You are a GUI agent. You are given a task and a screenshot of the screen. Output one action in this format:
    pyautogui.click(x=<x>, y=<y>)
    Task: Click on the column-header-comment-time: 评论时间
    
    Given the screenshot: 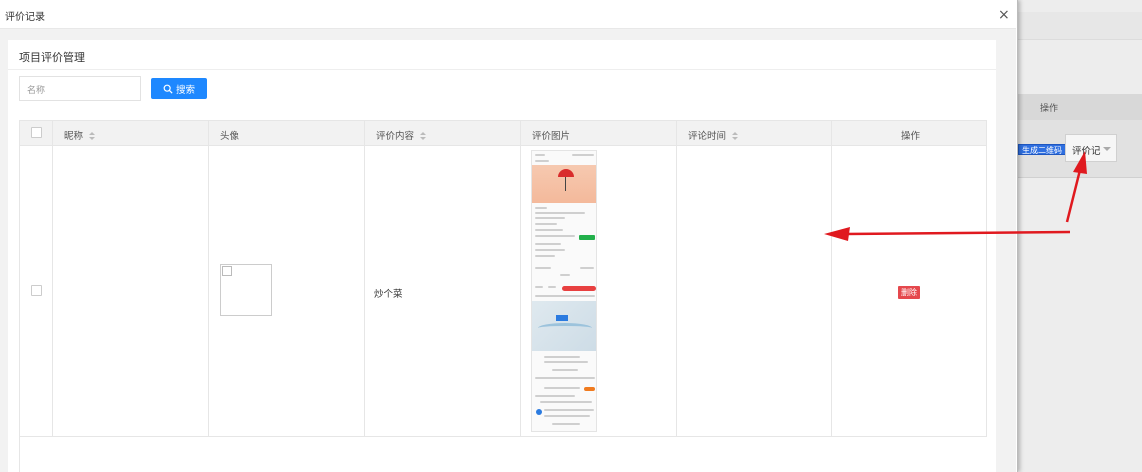 What is the action you would take?
    pyautogui.click(x=754, y=133)
    